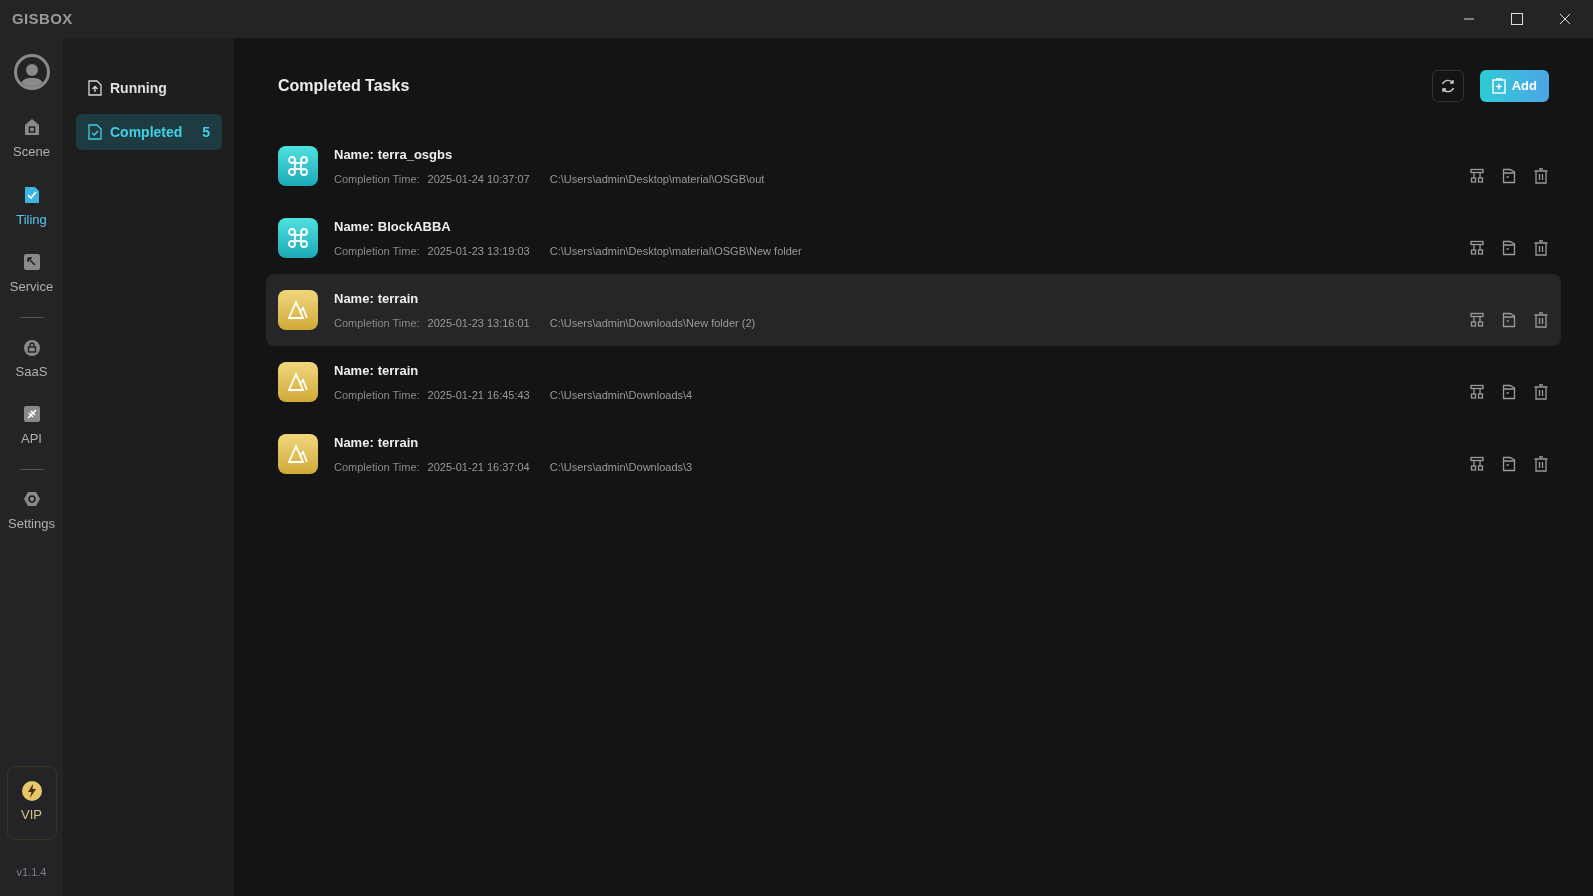  Describe the element at coordinates (31, 127) in the screenshot. I see `house-icon` at that location.